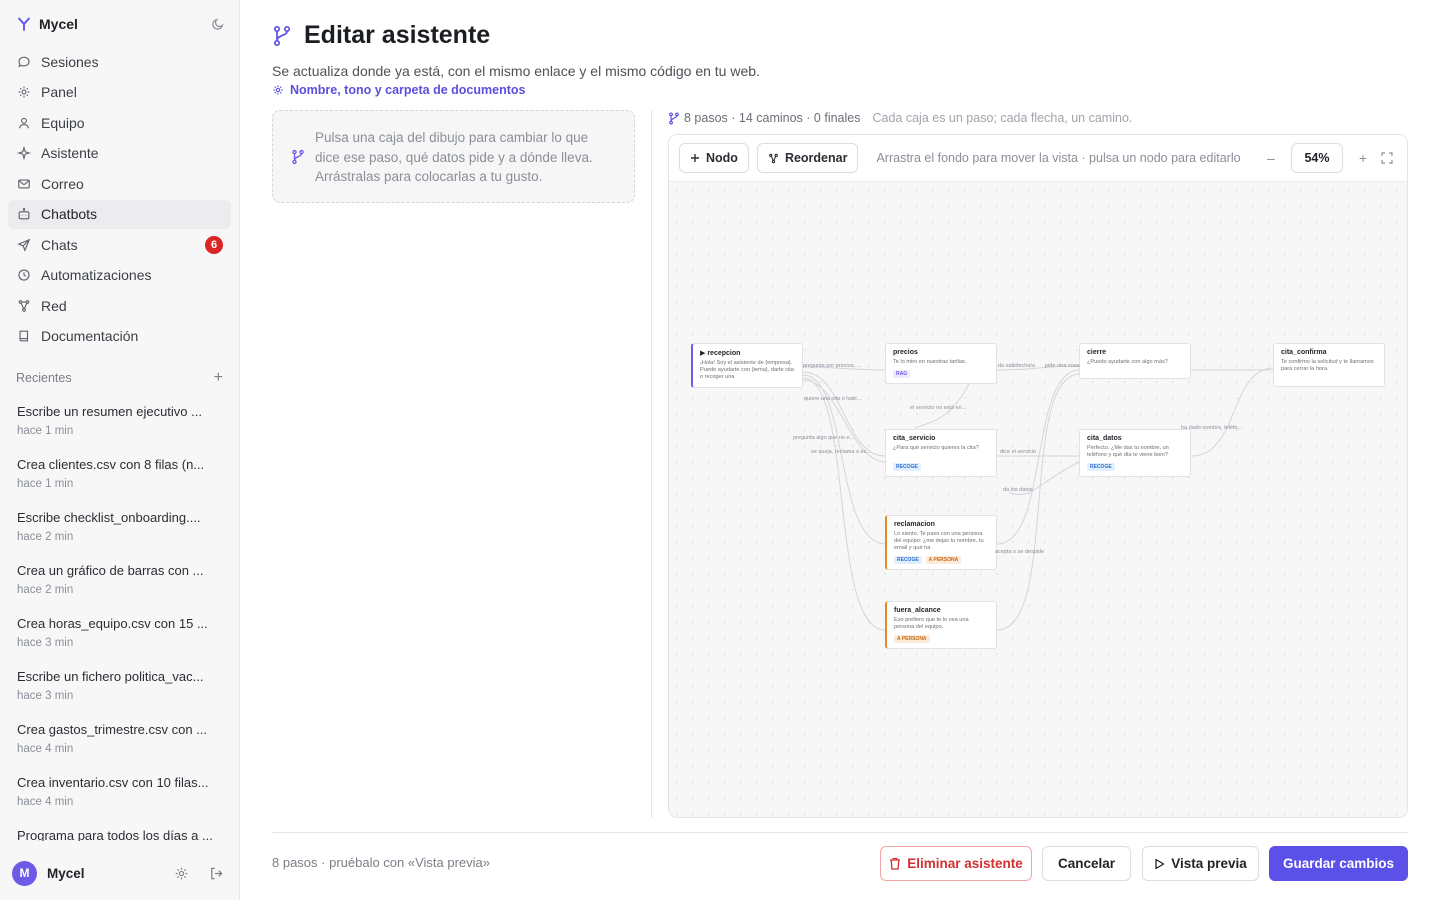  I want to click on sidebar-item-label: Chatbots, so click(69, 214).